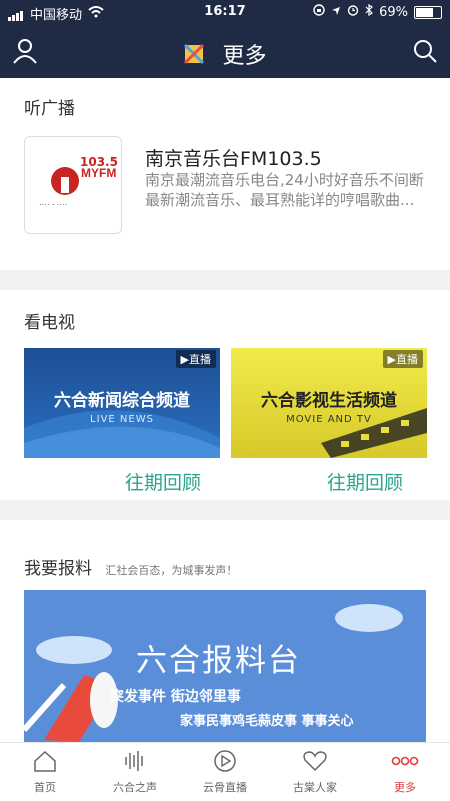 The image size is (450, 801). I want to click on location-icon, so click(336, 12).